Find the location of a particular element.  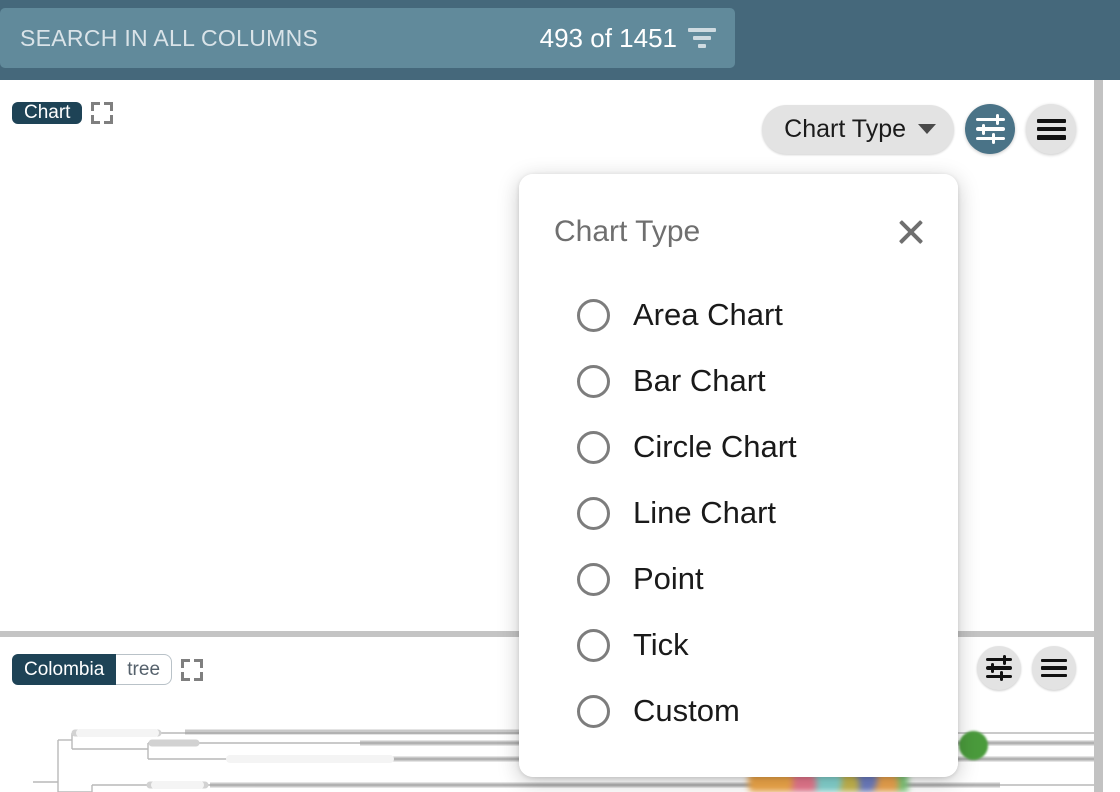

search-placeholder-label: SEARCH IN ALL COLUMNS is located at coordinates (169, 37).